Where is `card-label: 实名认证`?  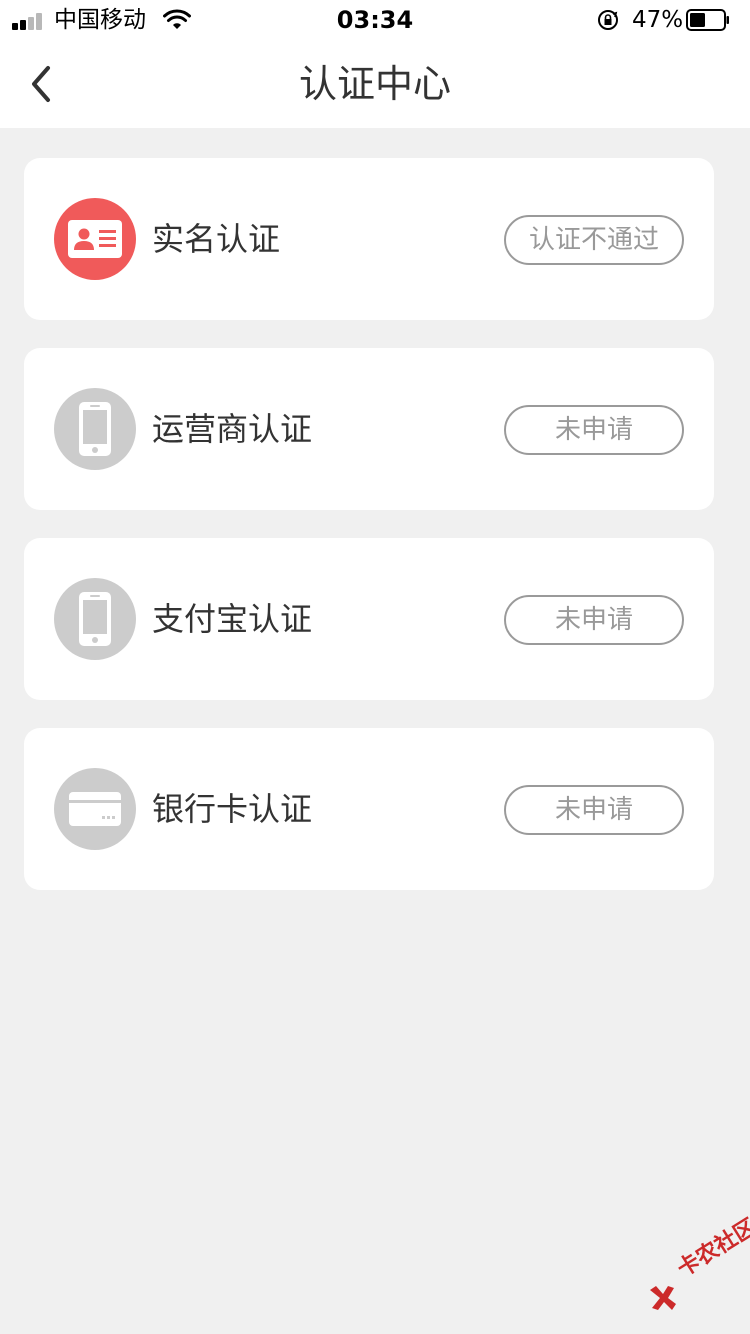 card-label: 实名认证 is located at coordinates (216, 239).